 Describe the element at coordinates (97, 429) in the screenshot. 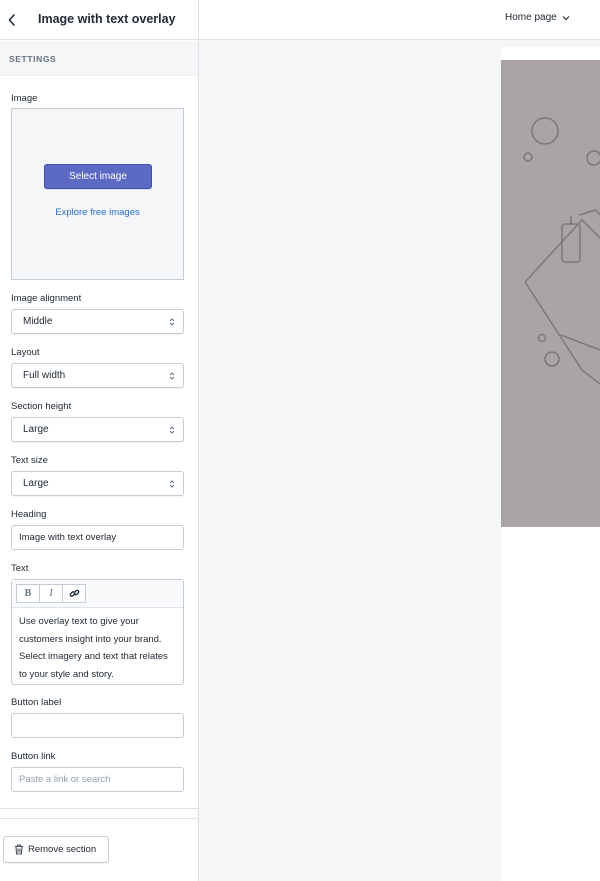

I see `section-height-select: Large` at that location.